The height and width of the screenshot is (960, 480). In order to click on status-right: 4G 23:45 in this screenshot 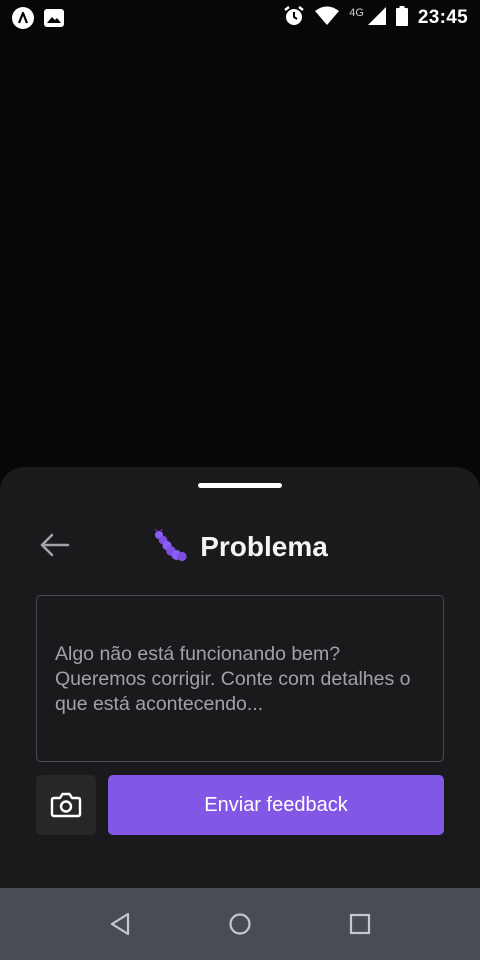, I will do `click(375, 18)`.